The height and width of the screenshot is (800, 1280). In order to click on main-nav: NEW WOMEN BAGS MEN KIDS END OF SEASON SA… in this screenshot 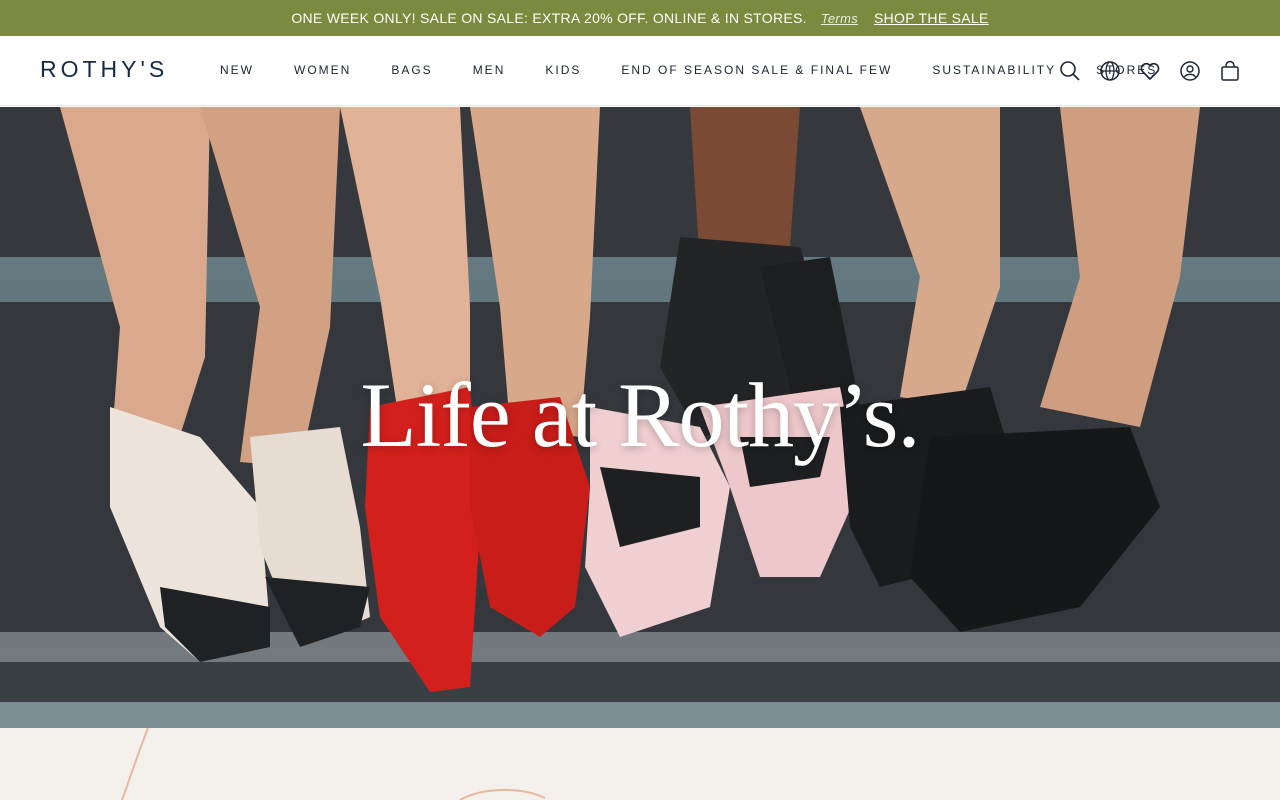, I will do `click(708, 70)`.